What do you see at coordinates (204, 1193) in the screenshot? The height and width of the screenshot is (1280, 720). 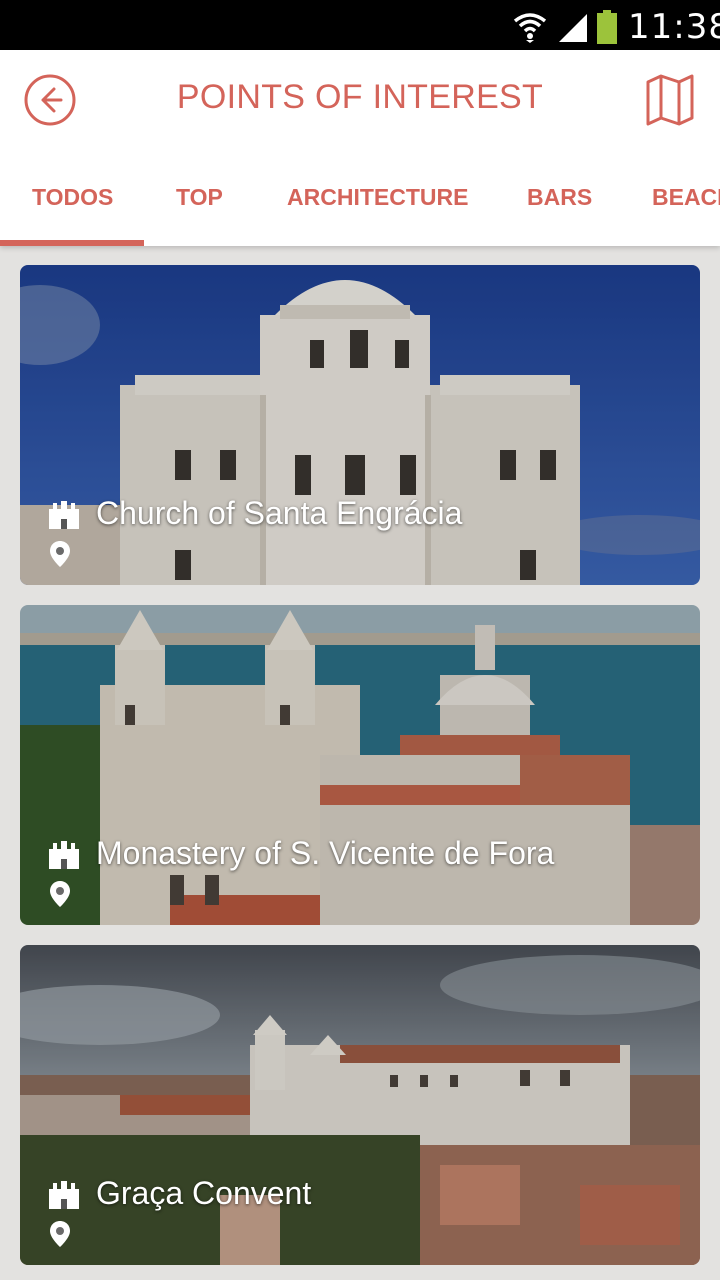 I see `poi-title: Graça Convent` at bounding box center [204, 1193].